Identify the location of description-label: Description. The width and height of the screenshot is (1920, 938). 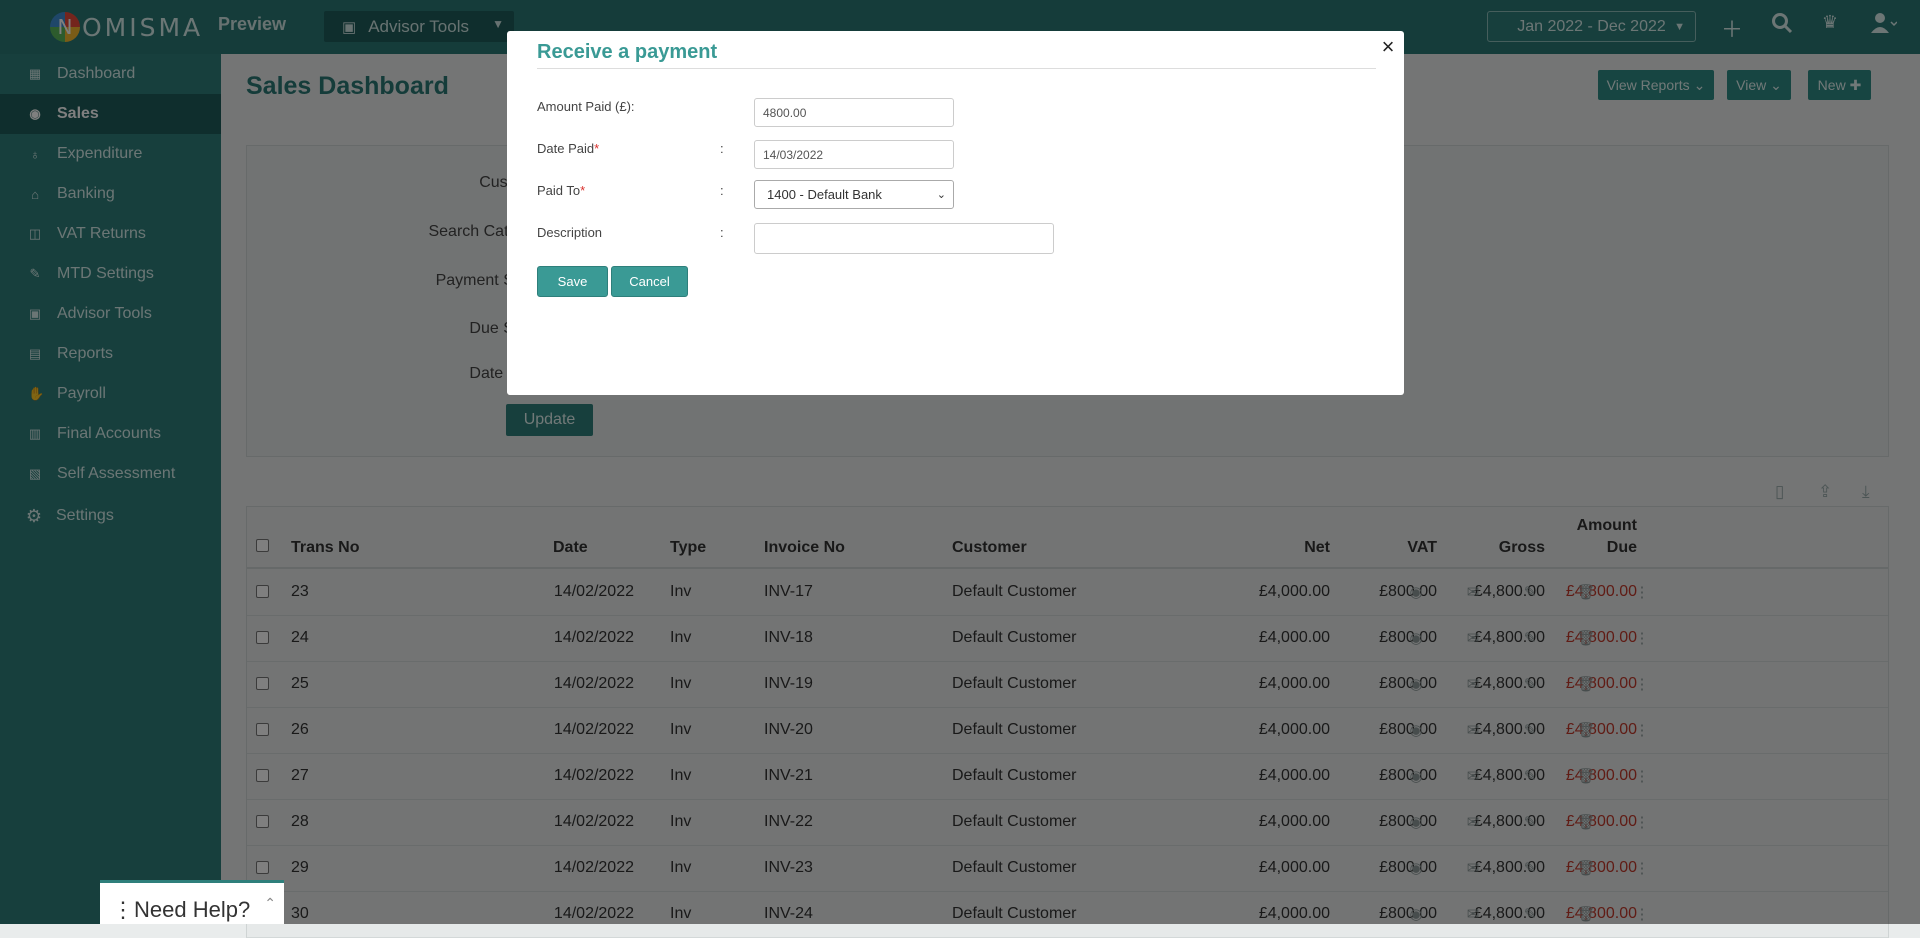
(570, 232).